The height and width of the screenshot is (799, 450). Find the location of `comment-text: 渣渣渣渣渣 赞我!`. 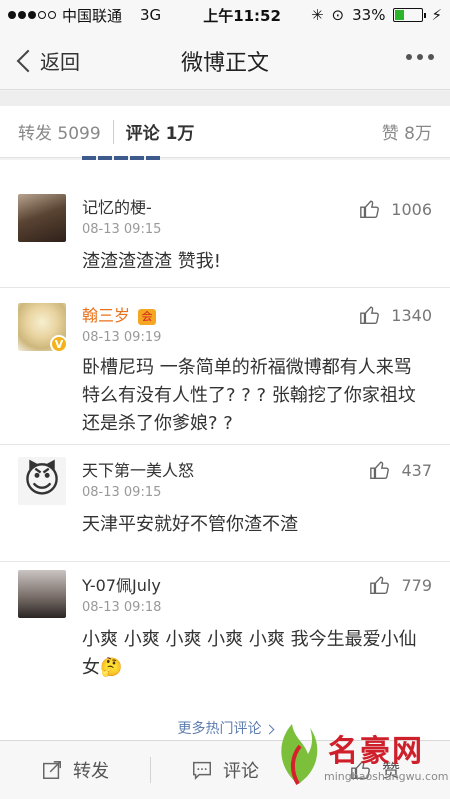

comment-text: 渣渣渣渣渣 赞我! is located at coordinates (151, 261).